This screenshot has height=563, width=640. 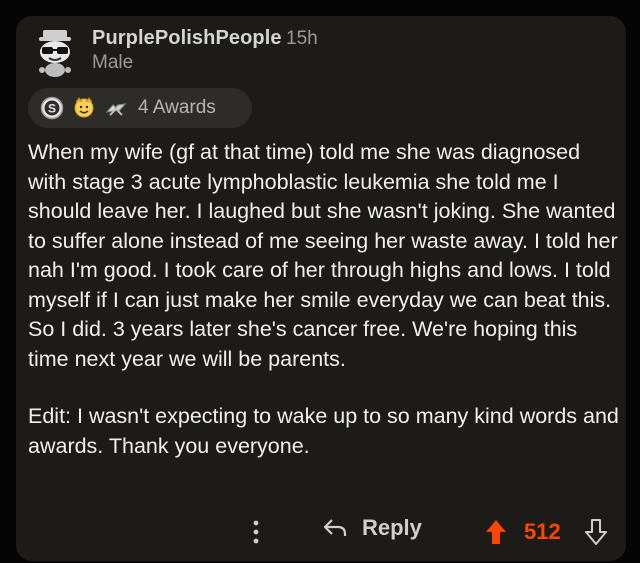 What do you see at coordinates (596, 532) in the screenshot?
I see `downvote-arrow-icon` at bounding box center [596, 532].